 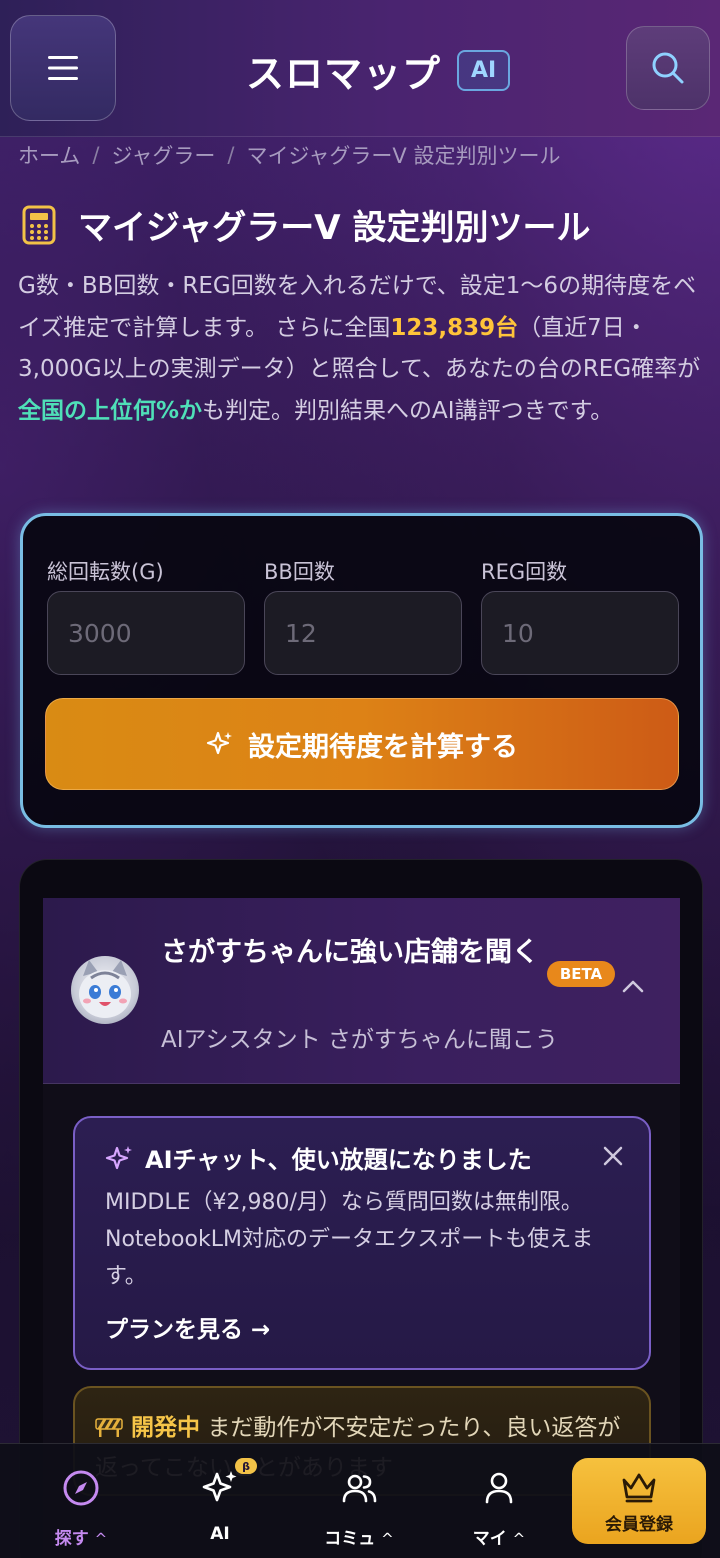 What do you see at coordinates (350, 952) in the screenshot?
I see `assistant-title: さがすちゃんに強い店舗を聞く` at bounding box center [350, 952].